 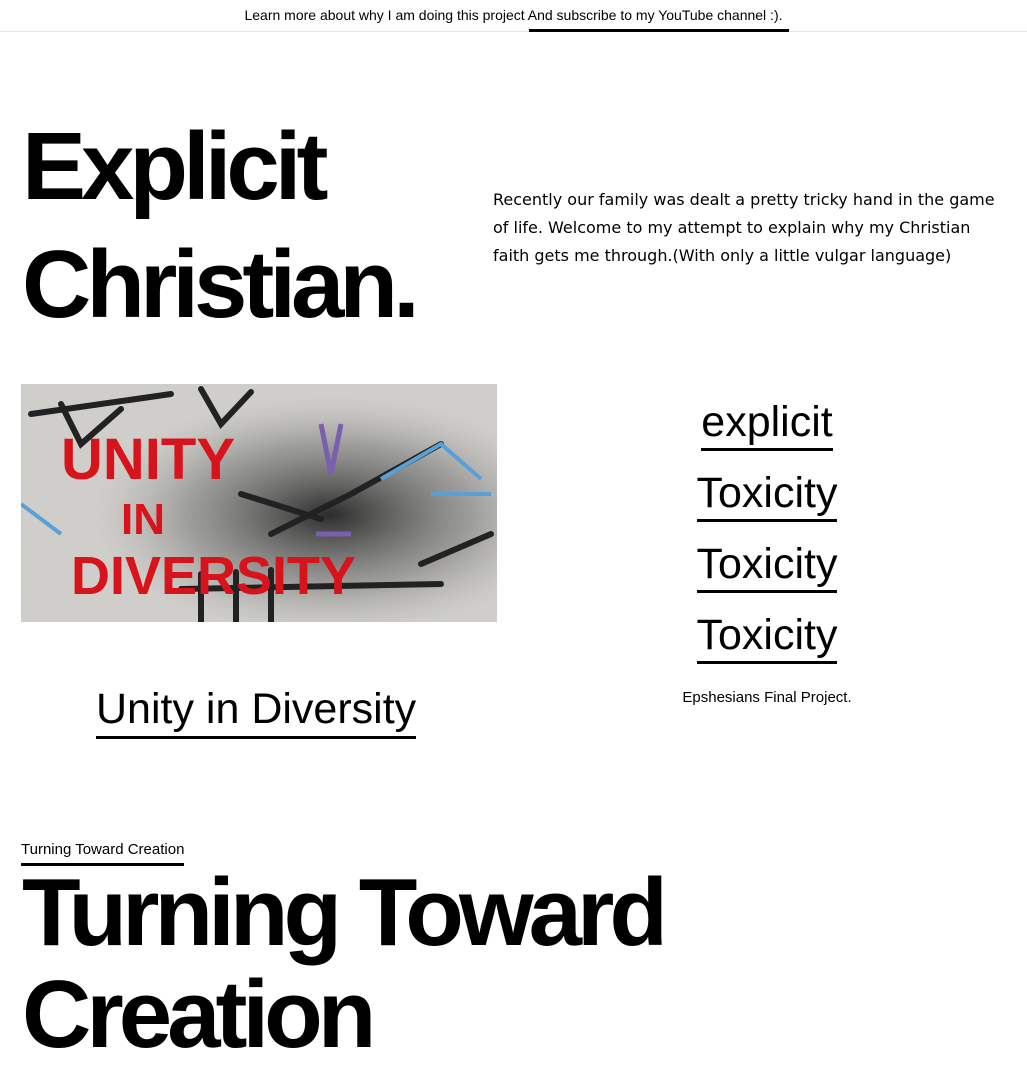 I want to click on section-title: Turning Toward Creation, so click(x=345, y=963).